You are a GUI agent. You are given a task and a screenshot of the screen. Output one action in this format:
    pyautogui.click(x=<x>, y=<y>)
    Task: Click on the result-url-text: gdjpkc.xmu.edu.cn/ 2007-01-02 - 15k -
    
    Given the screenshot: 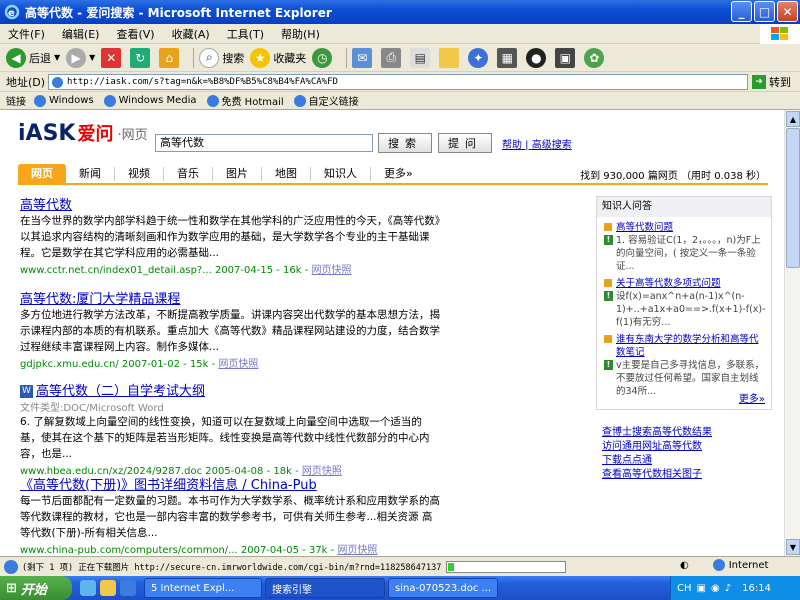 What is the action you would take?
    pyautogui.click(x=119, y=364)
    